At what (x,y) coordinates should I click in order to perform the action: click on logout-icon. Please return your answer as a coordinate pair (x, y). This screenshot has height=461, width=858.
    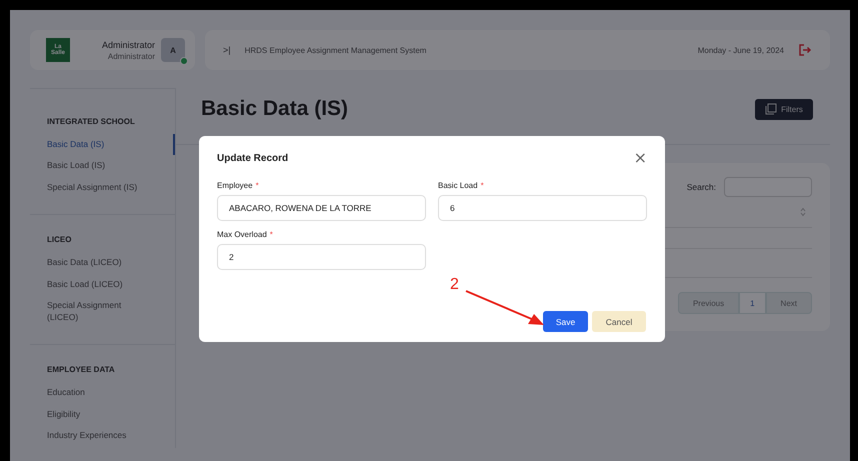
    Looking at the image, I should click on (805, 50).